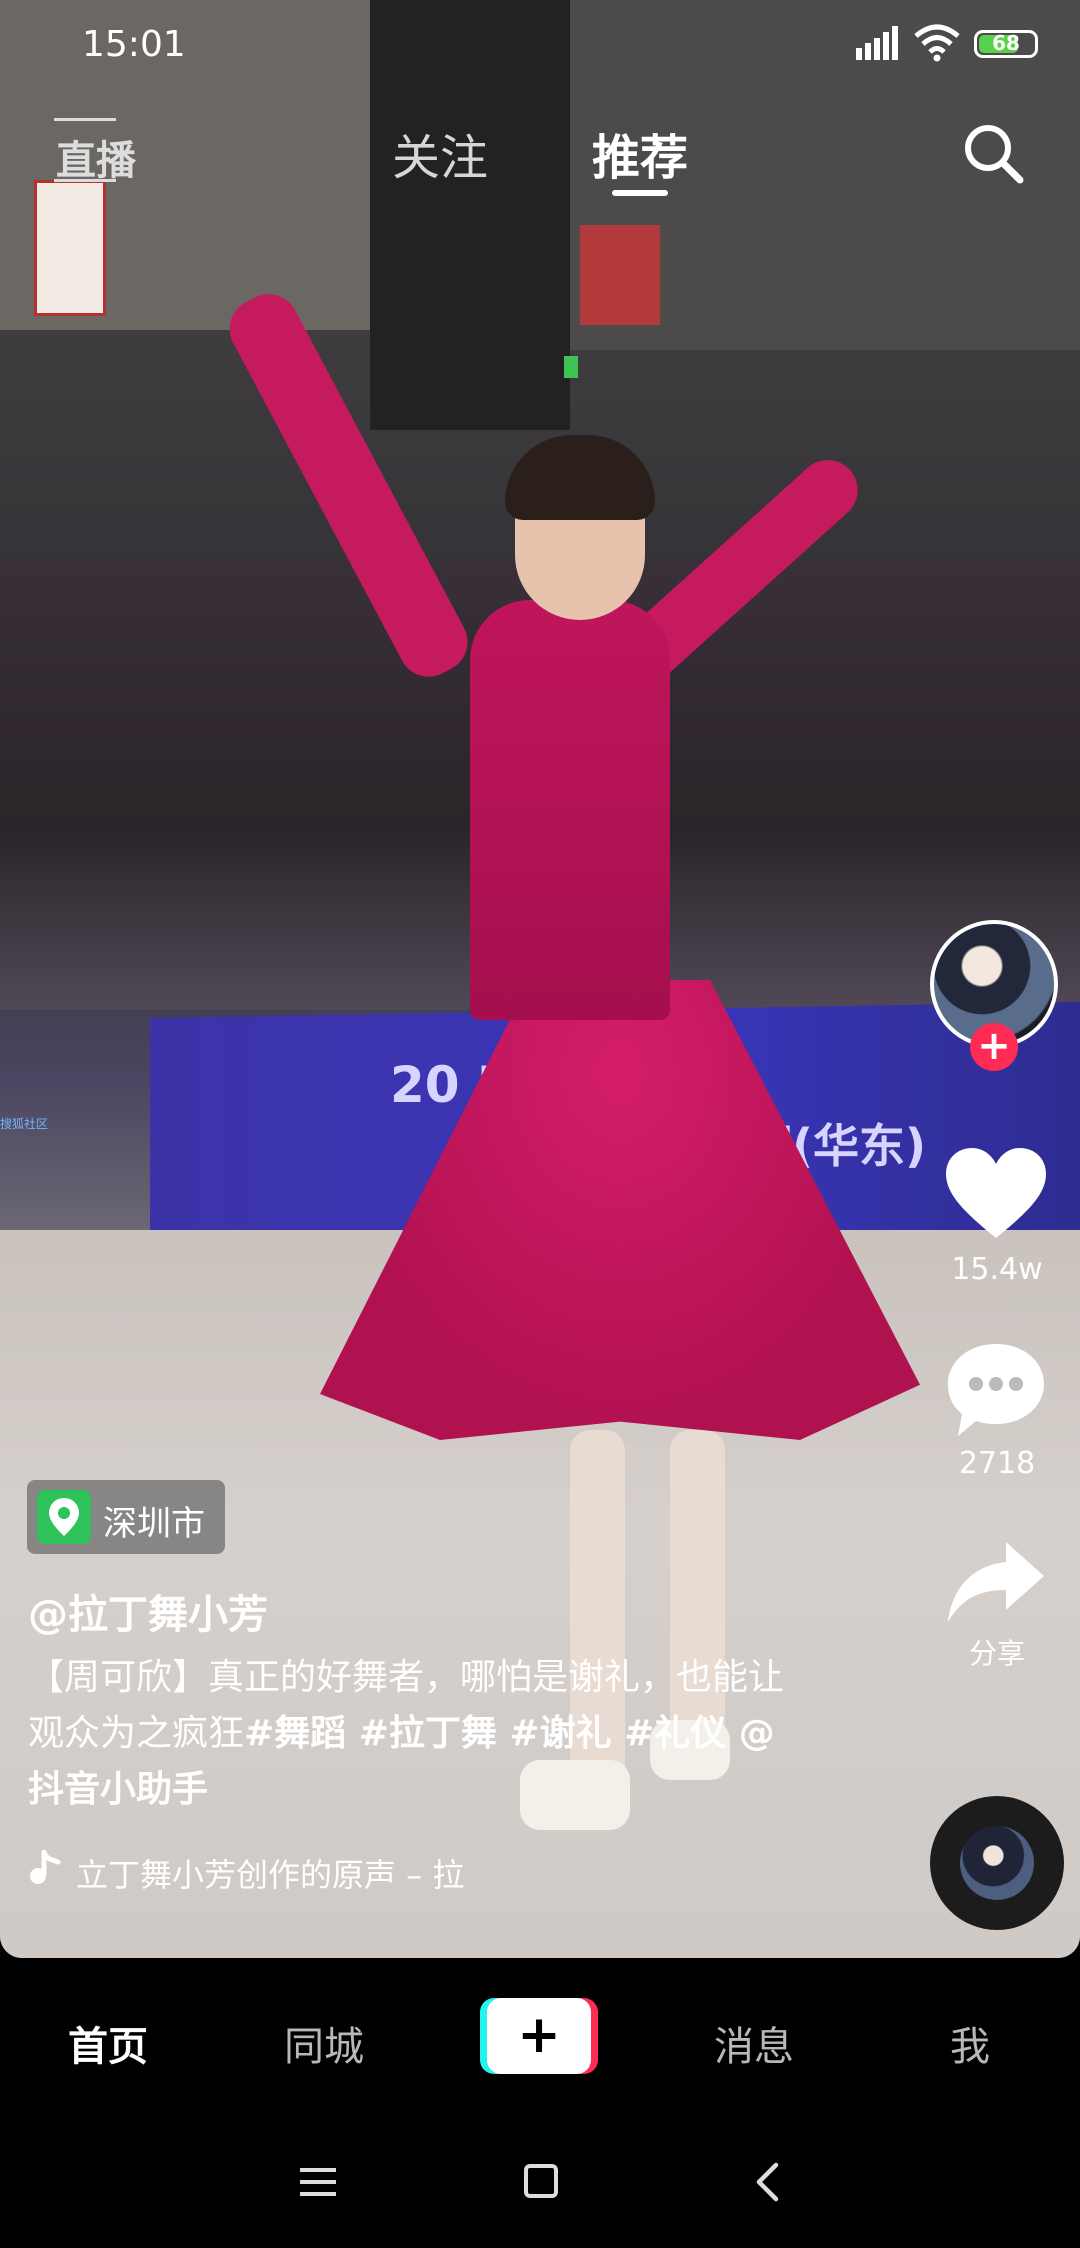 The image size is (1080, 2248). Describe the element at coordinates (24, 1124) in the screenshot. I see `video-side-tag: 搜狐社区` at that location.